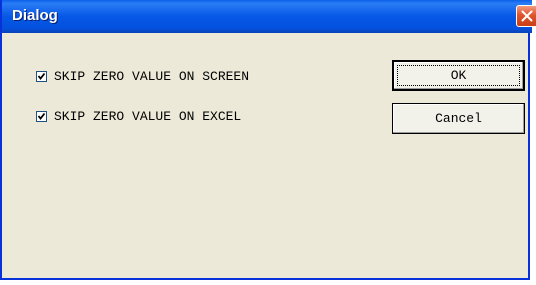 Image resolution: width=536 pixels, height=285 pixels. I want to click on ok-button: OK, so click(458, 75).